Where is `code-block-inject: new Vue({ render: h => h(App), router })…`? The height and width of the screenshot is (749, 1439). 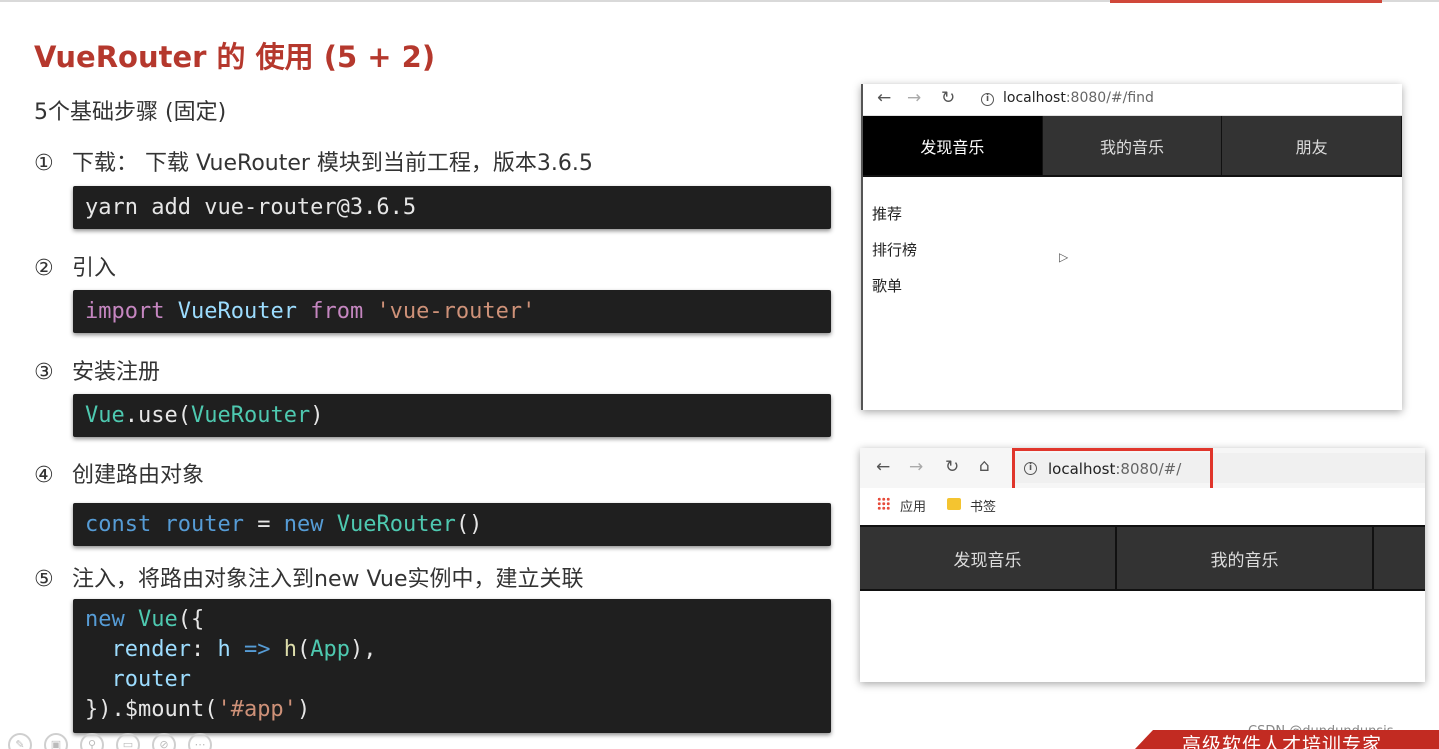 code-block-inject: new Vue({ render: h => h(App), router })… is located at coordinates (452, 666).